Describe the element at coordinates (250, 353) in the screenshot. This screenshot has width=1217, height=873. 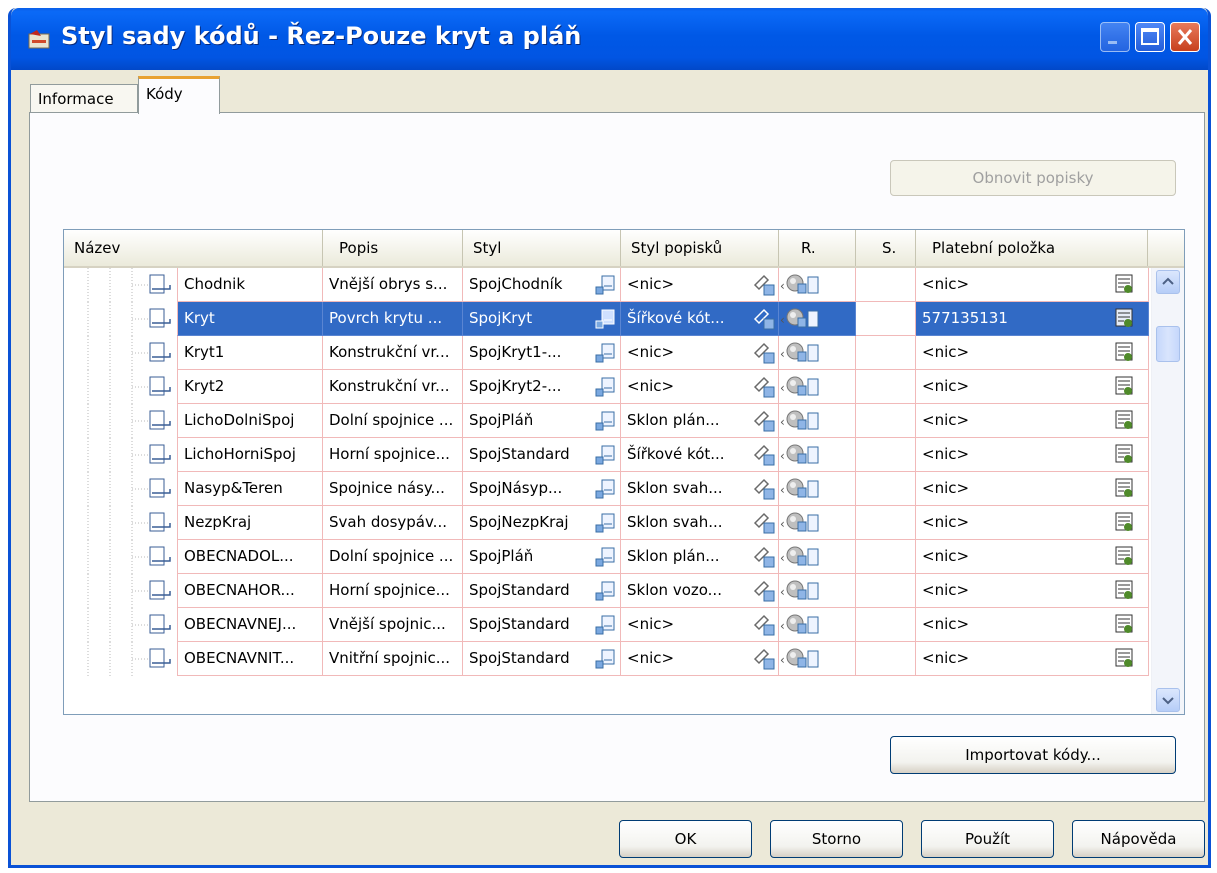
I see `cell-name: Kryt1` at that location.